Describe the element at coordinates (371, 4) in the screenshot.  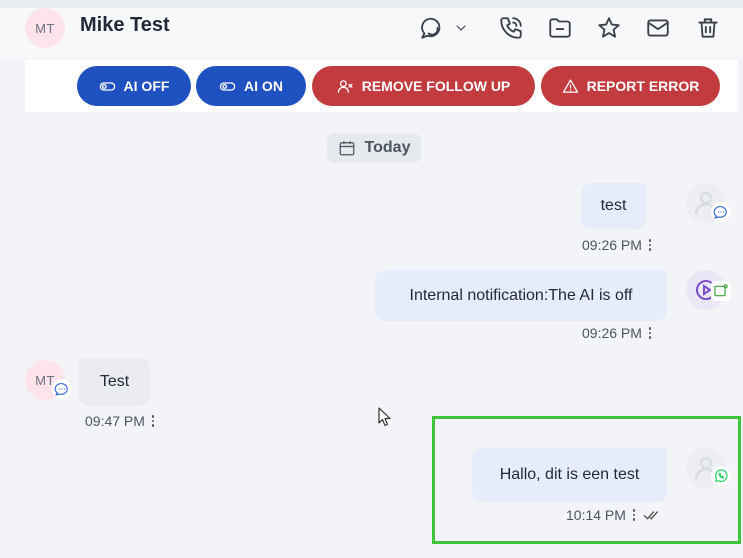
I see `top-strip` at that location.